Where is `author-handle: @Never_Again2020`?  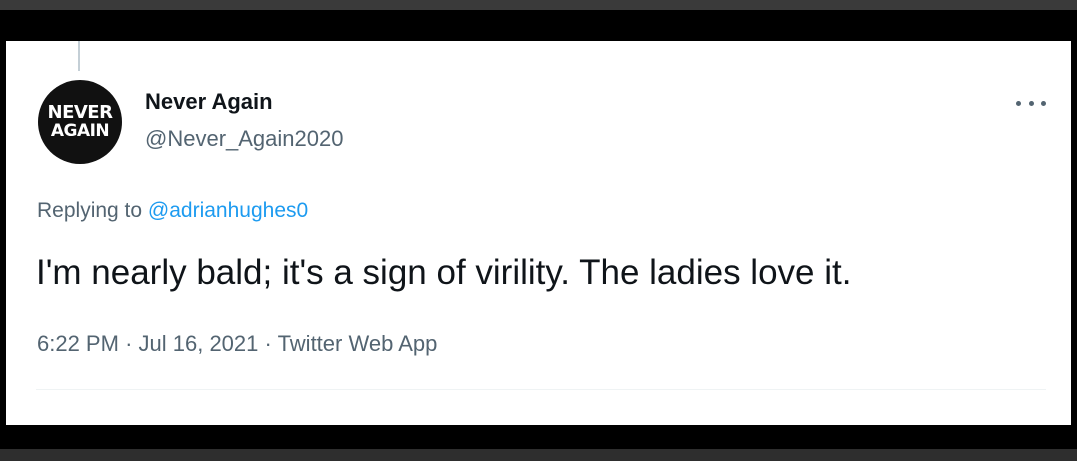
author-handle: @Never_Again2020 is located at coordinates (244, 139).